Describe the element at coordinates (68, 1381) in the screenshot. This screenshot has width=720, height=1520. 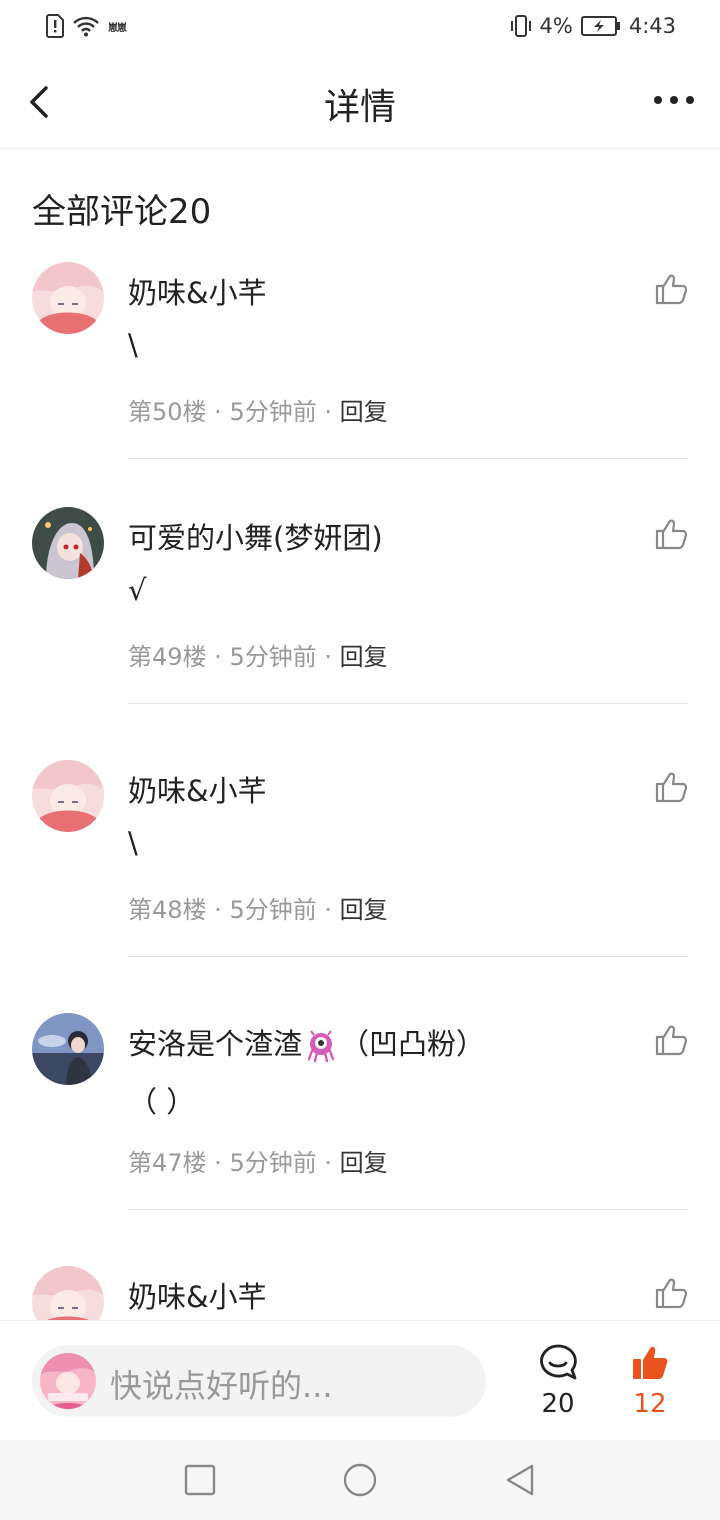
I see `my-avatar` at that location.